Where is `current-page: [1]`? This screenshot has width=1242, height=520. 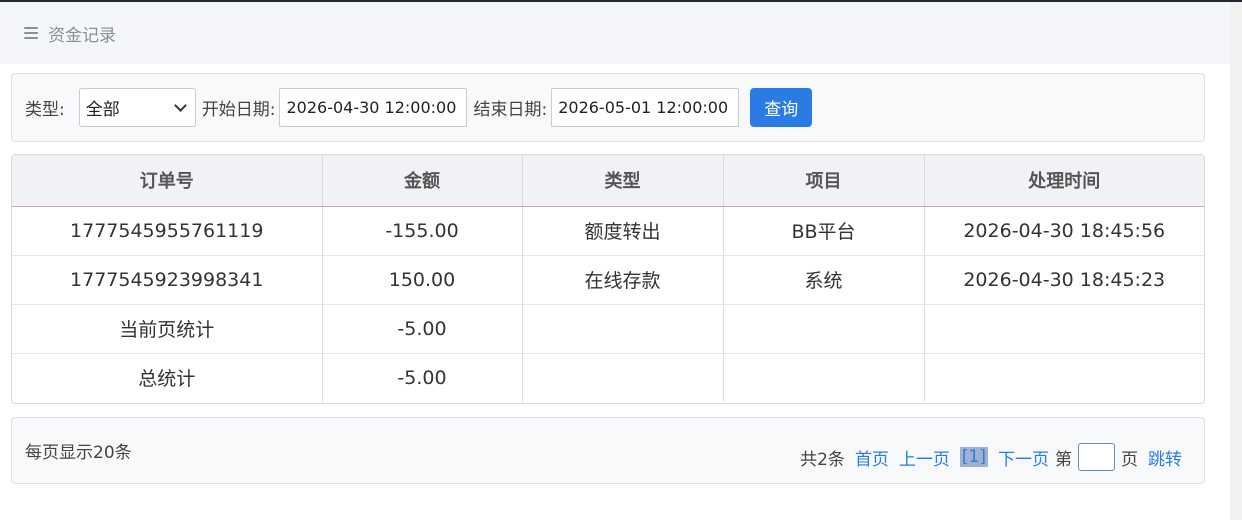 current-page: [1] is located at coordinates (973, 457).